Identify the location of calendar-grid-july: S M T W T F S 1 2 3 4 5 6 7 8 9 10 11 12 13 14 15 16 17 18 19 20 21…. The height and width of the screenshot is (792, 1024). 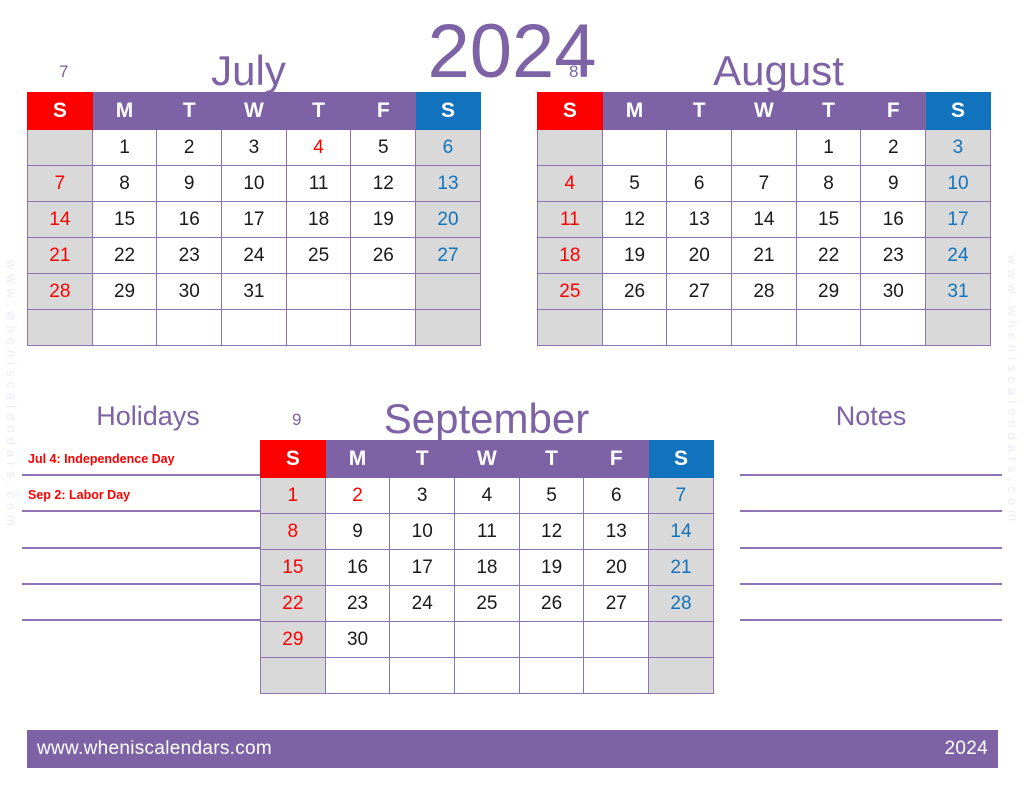
(254, 219).